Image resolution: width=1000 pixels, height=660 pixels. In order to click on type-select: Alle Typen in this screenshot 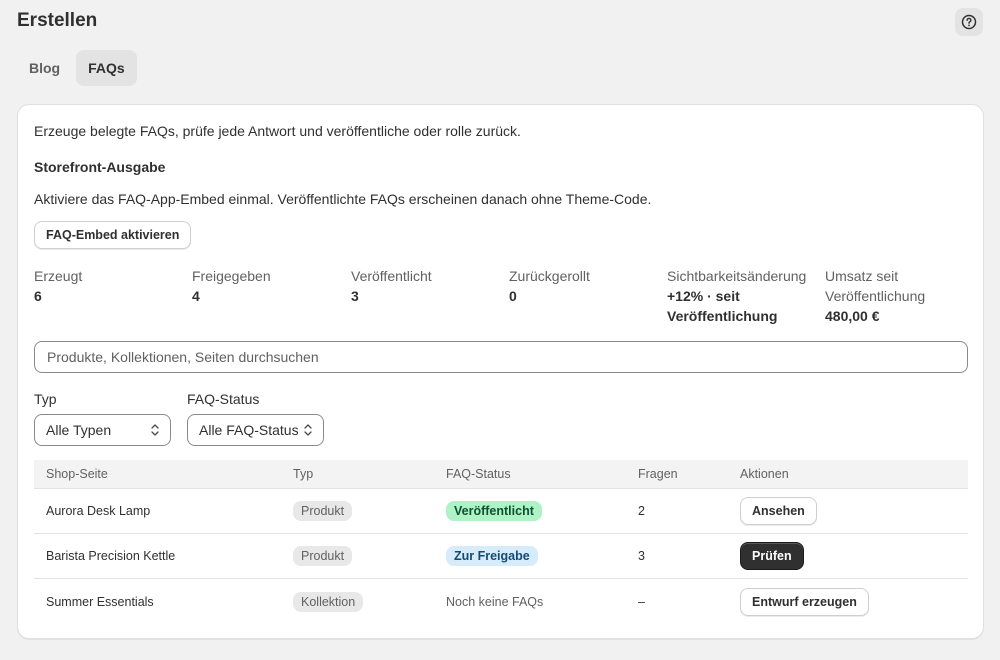, I will do `click(102, 430)`.